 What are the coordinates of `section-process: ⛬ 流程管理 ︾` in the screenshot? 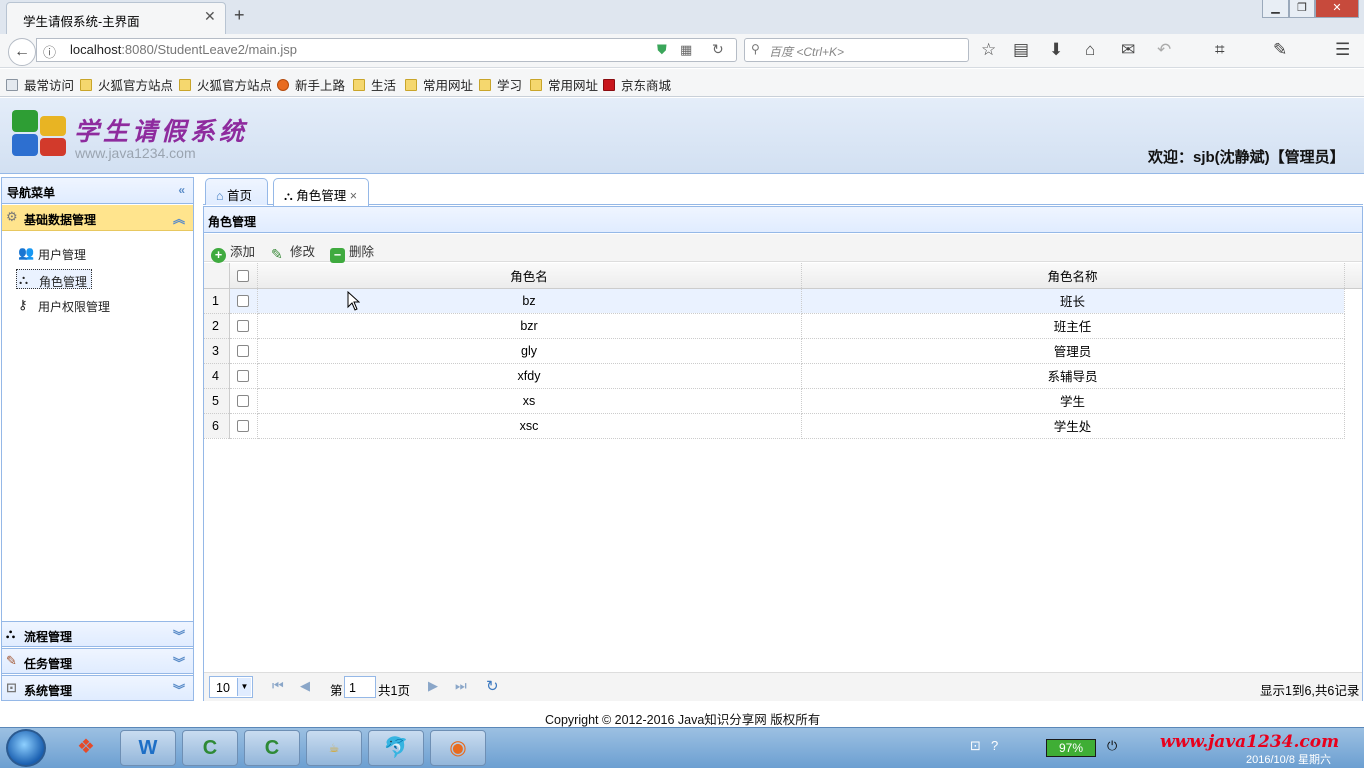 It's located at (97, 634).